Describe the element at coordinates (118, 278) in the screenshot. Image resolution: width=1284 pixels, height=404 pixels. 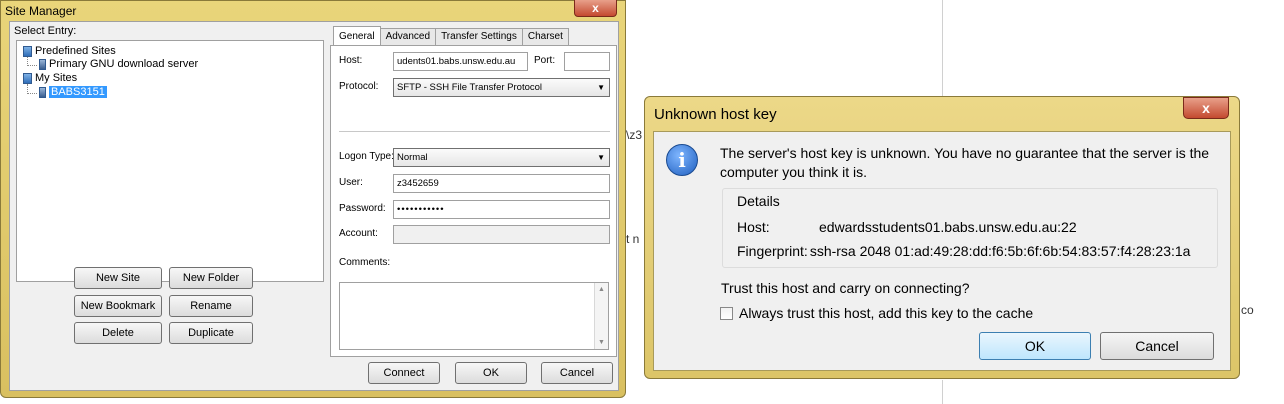
I see `new-site-button: New Site` at that location.